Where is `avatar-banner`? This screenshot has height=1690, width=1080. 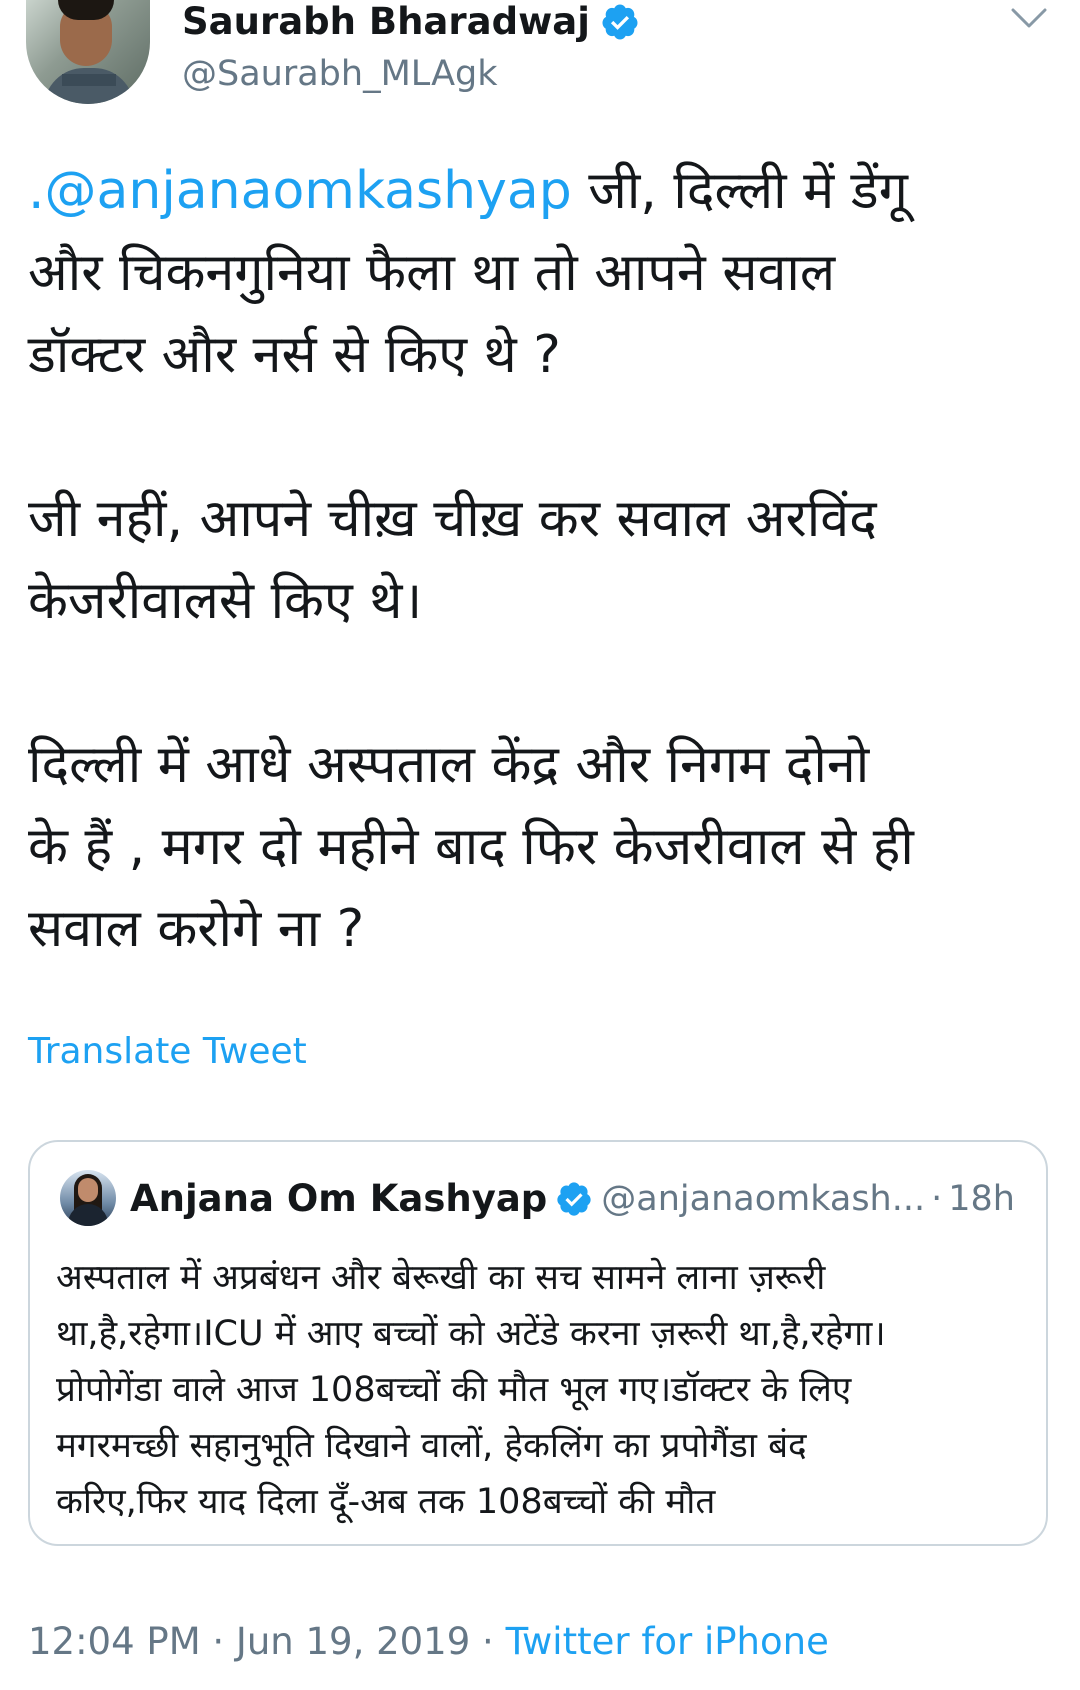
avatar-banner is located at coordinates (89, 80).